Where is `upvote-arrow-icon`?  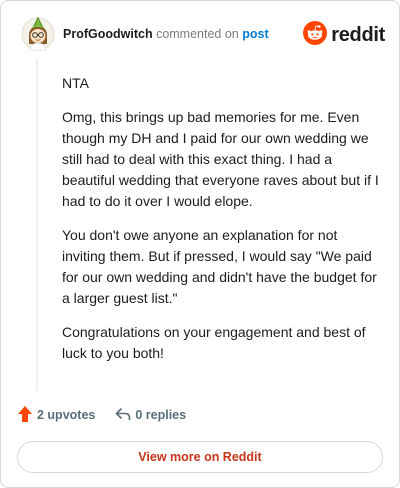
upvote-arrow-icon is located at coordinates (27, 415).